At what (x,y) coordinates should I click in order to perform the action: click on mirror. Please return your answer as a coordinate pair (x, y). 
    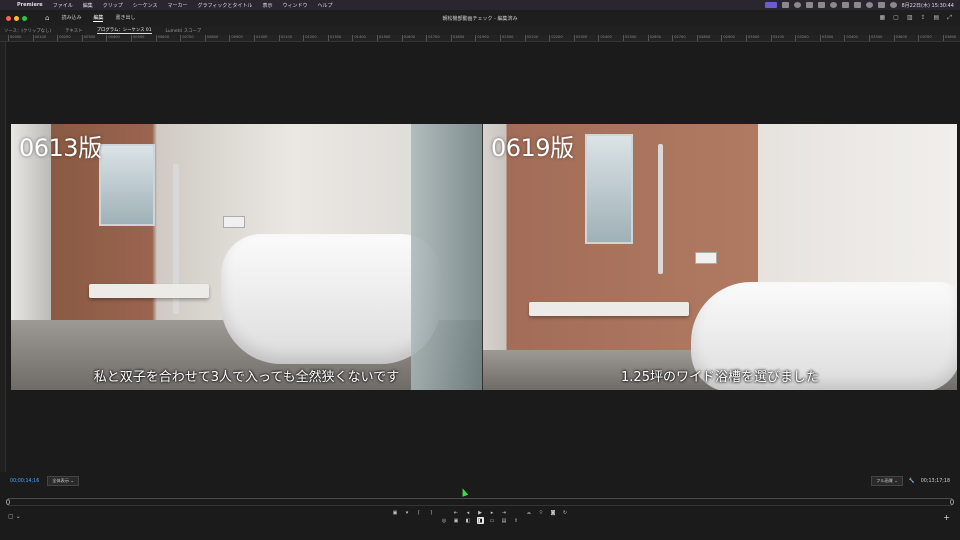
    Looking at the image, I should click on (127, 185).